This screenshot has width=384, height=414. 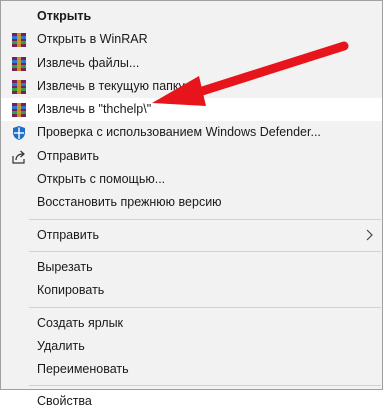 What do you see at coordinates (191, 323) in the screenshot?
I see `menu-item-create-shortcut: Создать ярлык` at bounding box center [191, 323].